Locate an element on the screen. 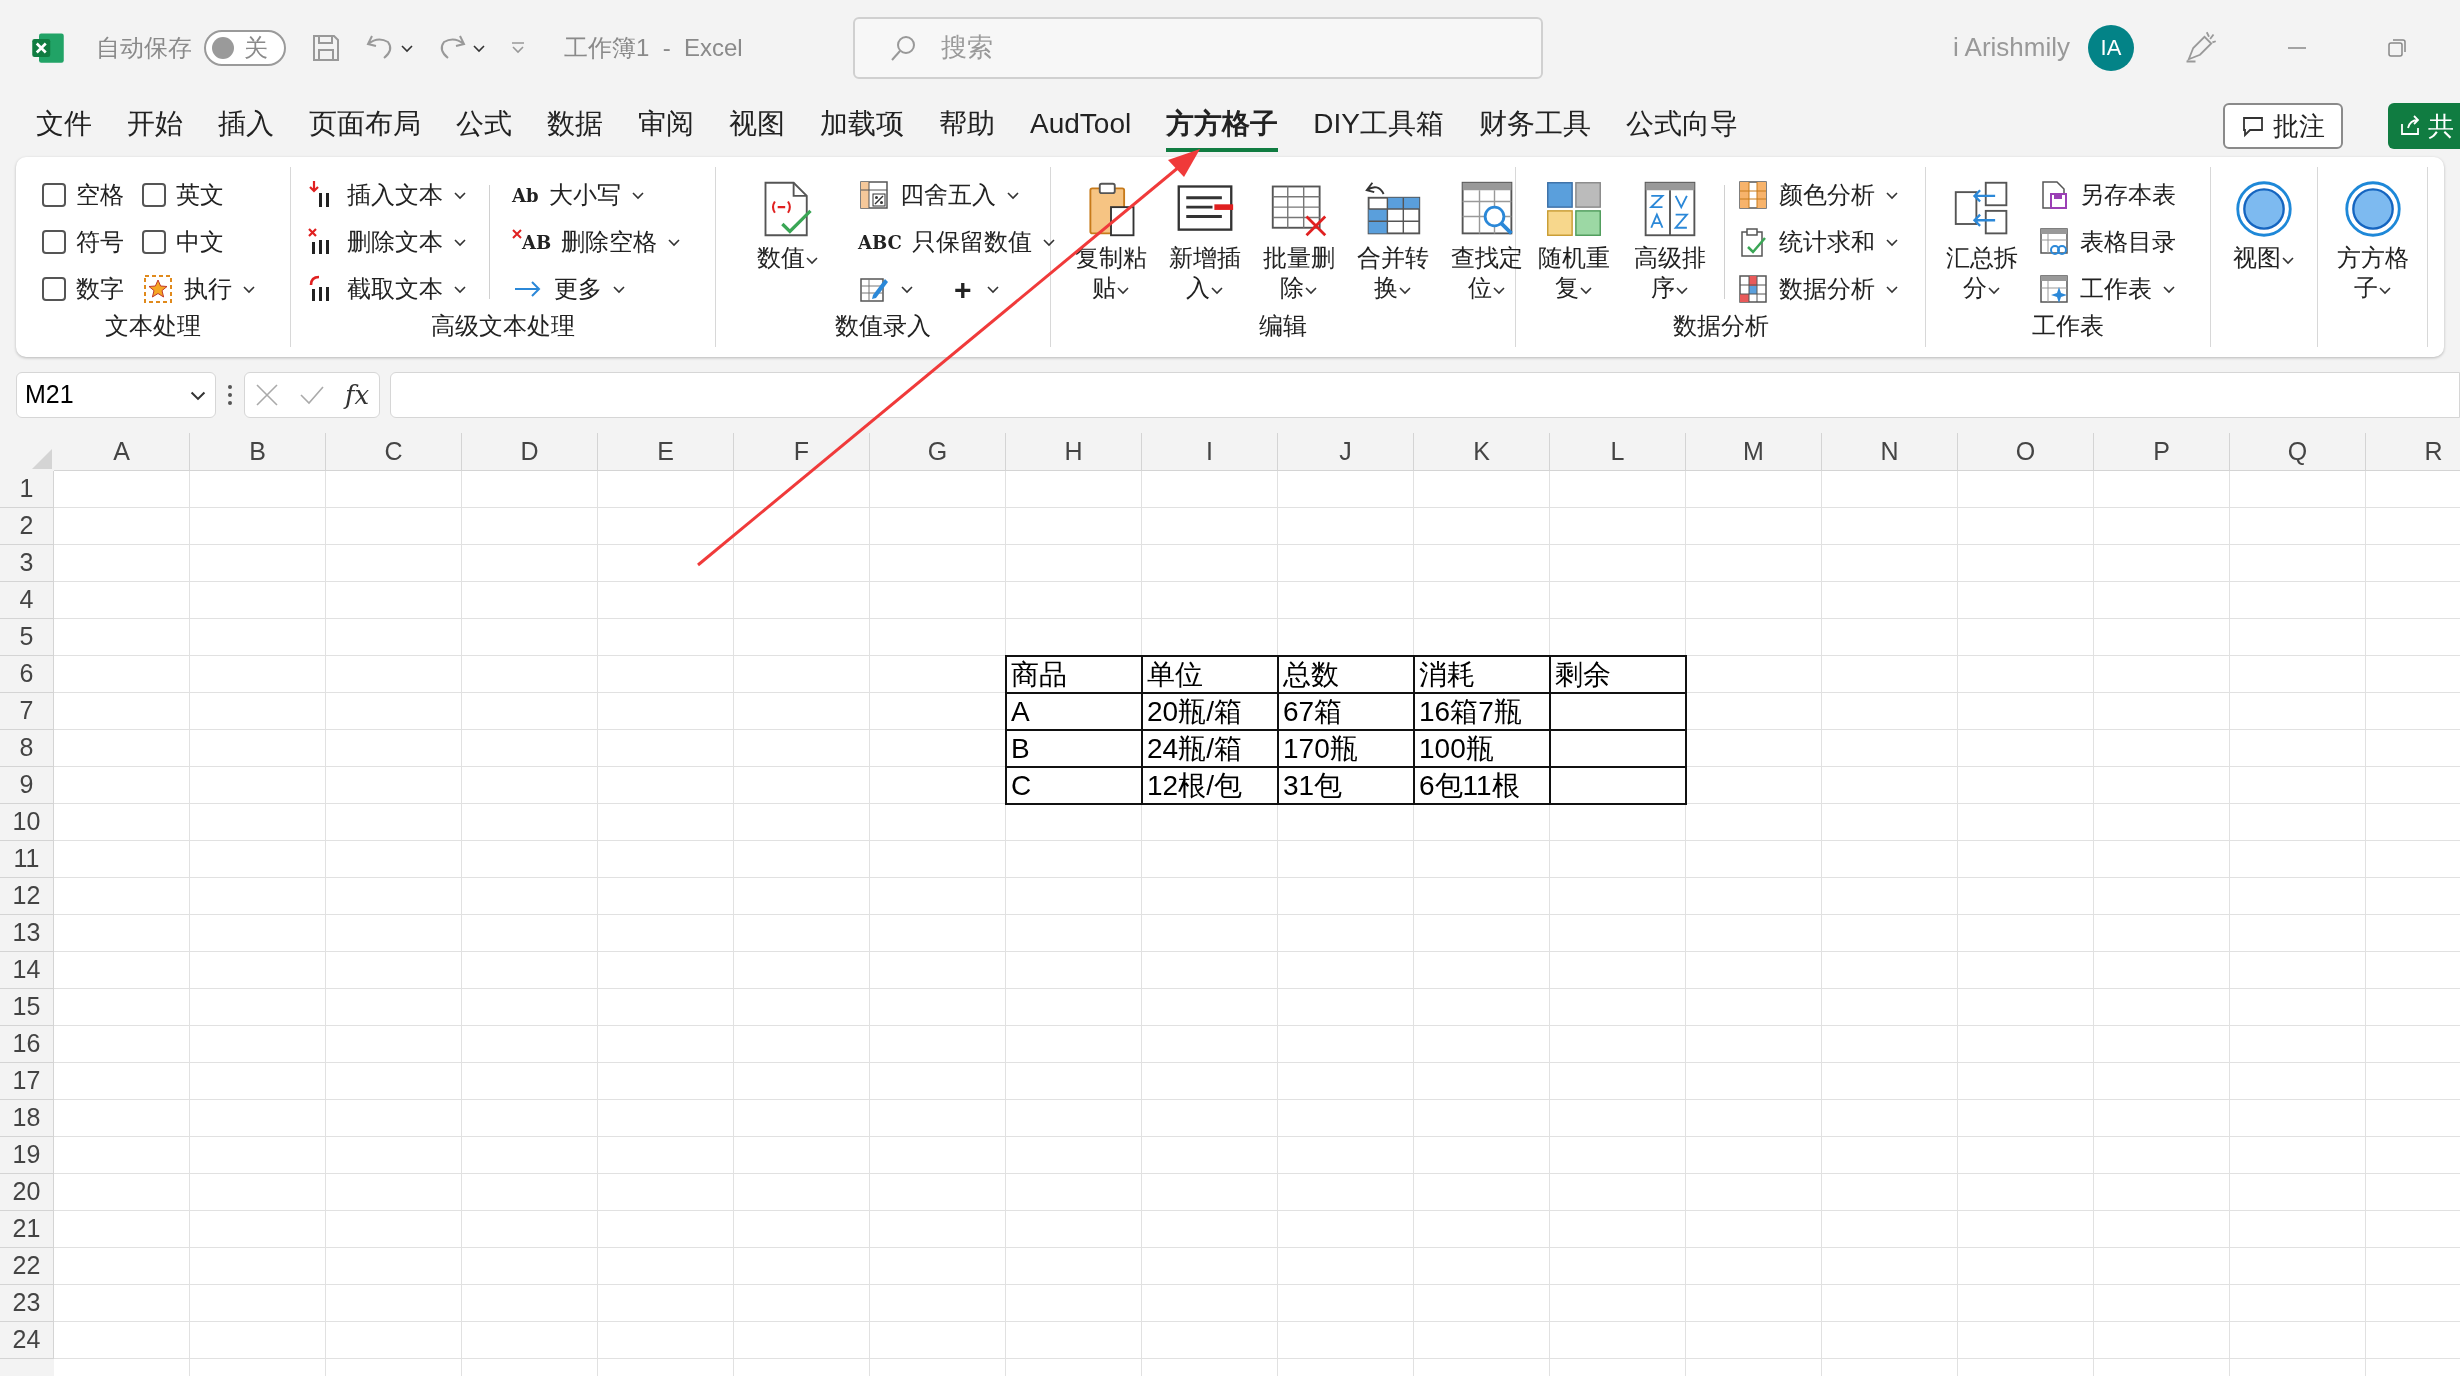 The image size is (2460, 1376). menu-tab: AudTool is located at coordinates (1081, 126).